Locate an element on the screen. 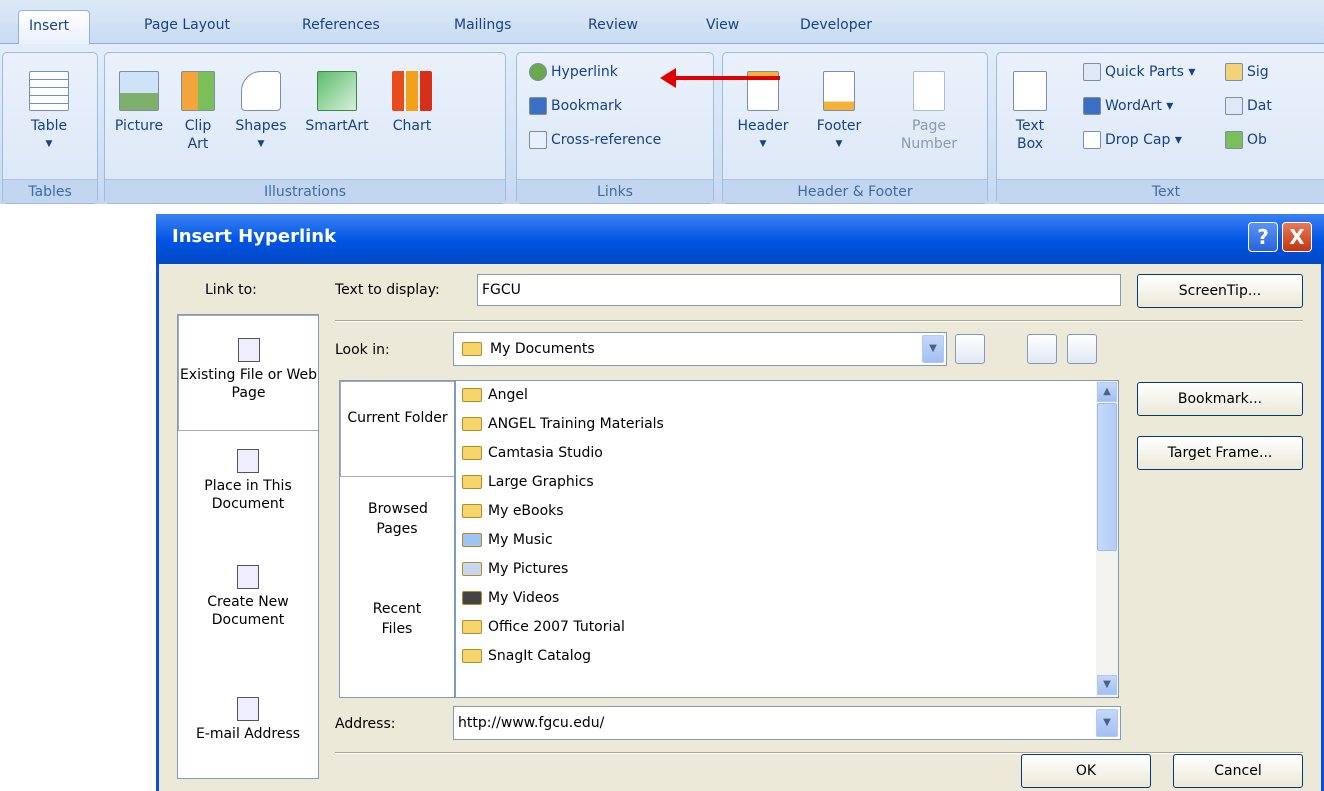 Image resolution: width=1324 pixels, height=791 pixels. shapes-icon is located at coordinates (261, 91).